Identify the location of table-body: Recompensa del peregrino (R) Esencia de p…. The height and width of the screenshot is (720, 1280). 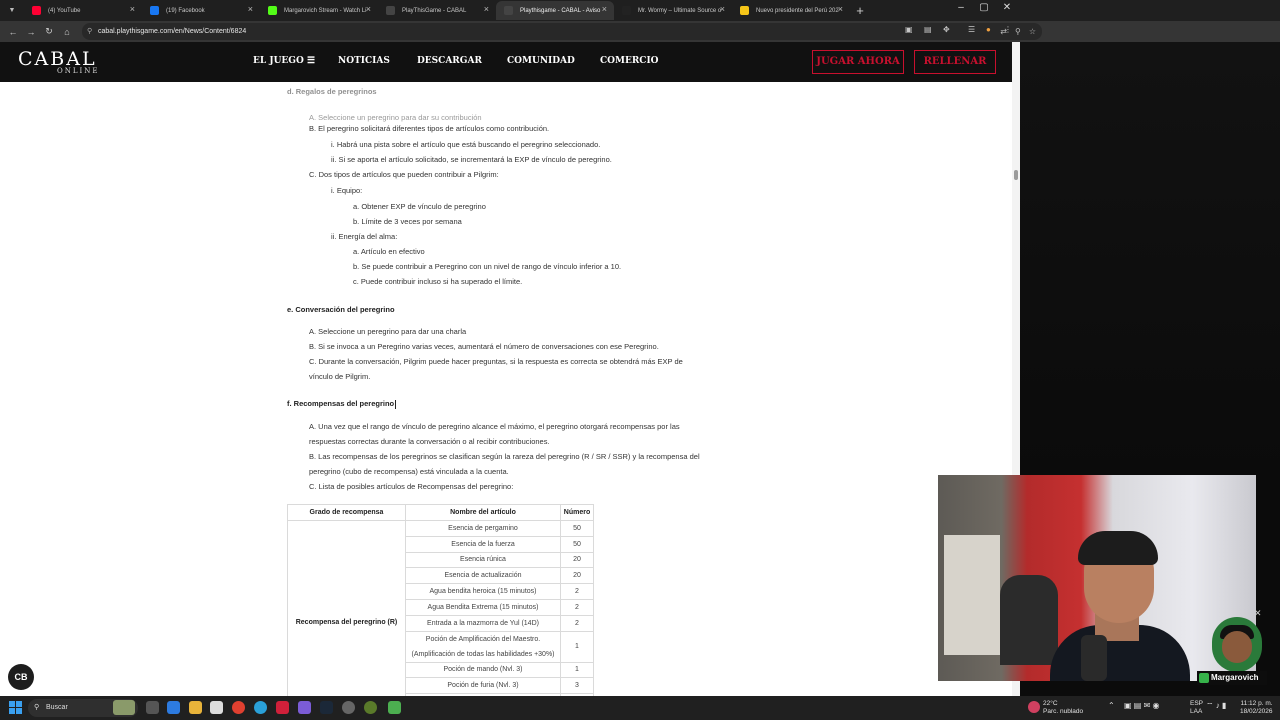
(440, 608).